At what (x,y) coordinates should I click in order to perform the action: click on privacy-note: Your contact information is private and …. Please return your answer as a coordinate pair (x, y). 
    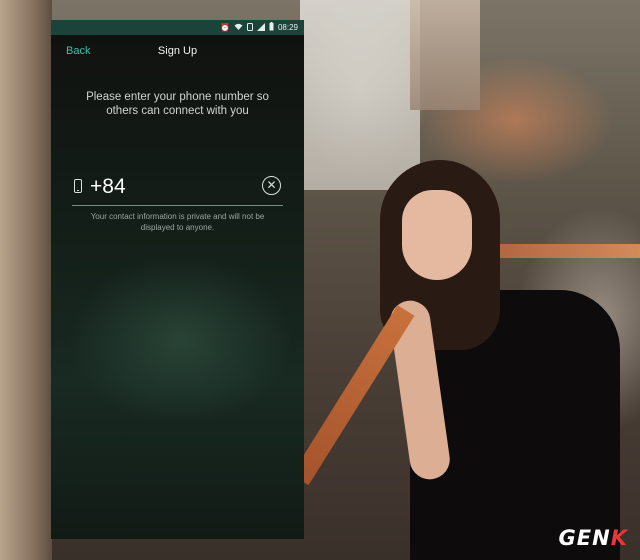
    Looking at the image, I should click on (177, 222).